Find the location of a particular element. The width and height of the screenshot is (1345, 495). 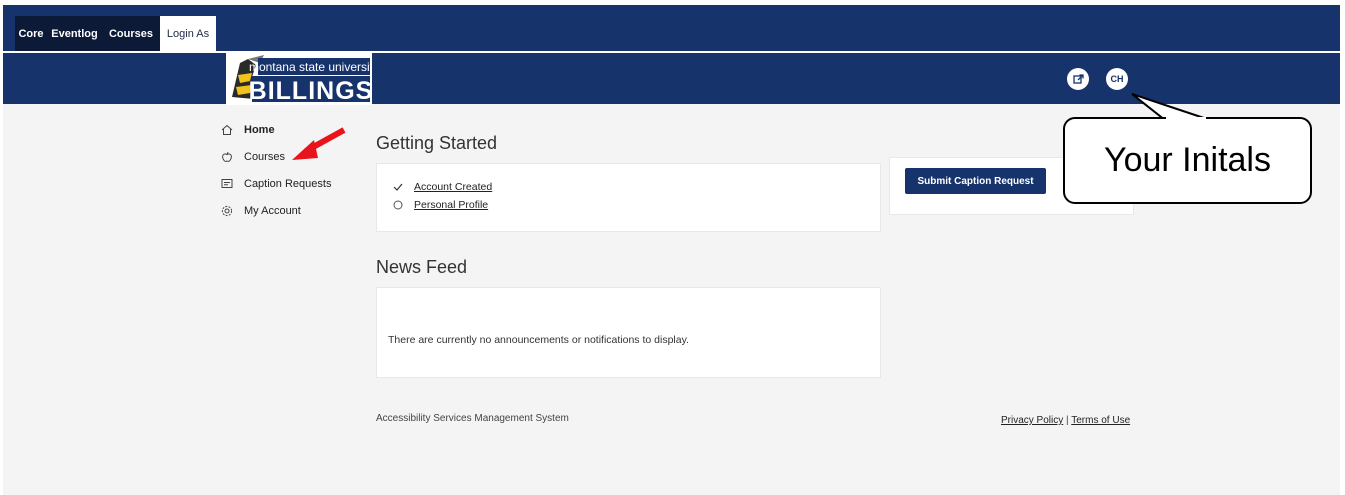

your-initials-callout: Your Initals is located at coordinates (1187, 160).